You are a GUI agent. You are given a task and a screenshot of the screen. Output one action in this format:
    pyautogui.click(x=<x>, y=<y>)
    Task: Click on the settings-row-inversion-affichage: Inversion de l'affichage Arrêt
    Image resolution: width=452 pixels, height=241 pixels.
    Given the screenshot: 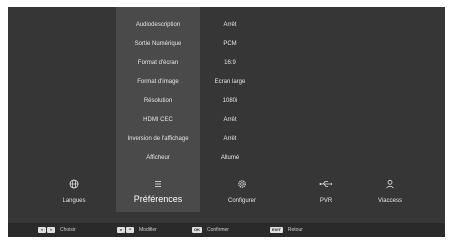 What is the action you would take?
    pyautogui.click(x=226, y=139)
    